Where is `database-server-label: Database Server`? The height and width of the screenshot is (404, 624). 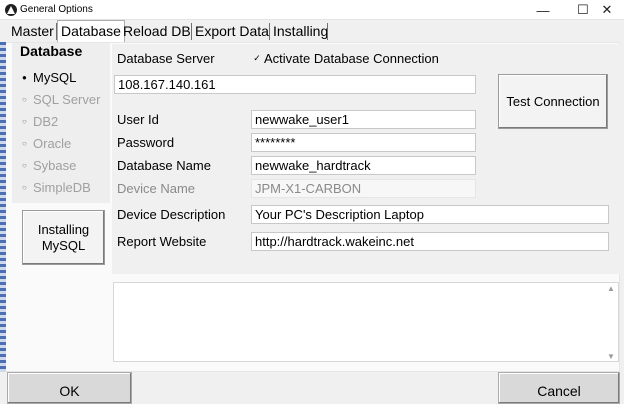
database-server-label: Database Server is located at coordinates (166, 58).